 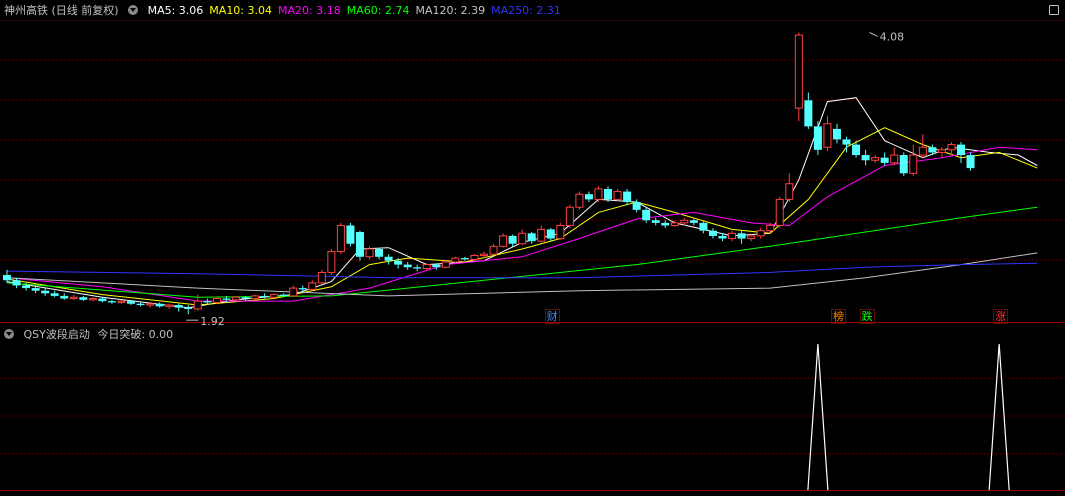 I want to click on high-pointer, so click(x=873, y=34).